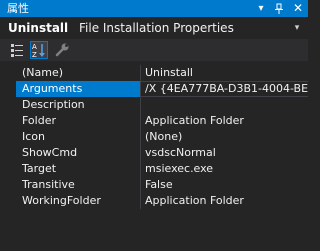 The image size is (320, 251). I want to click on property-row-showcmd: ShowCmd vsdscNormal, so click(154, 153).